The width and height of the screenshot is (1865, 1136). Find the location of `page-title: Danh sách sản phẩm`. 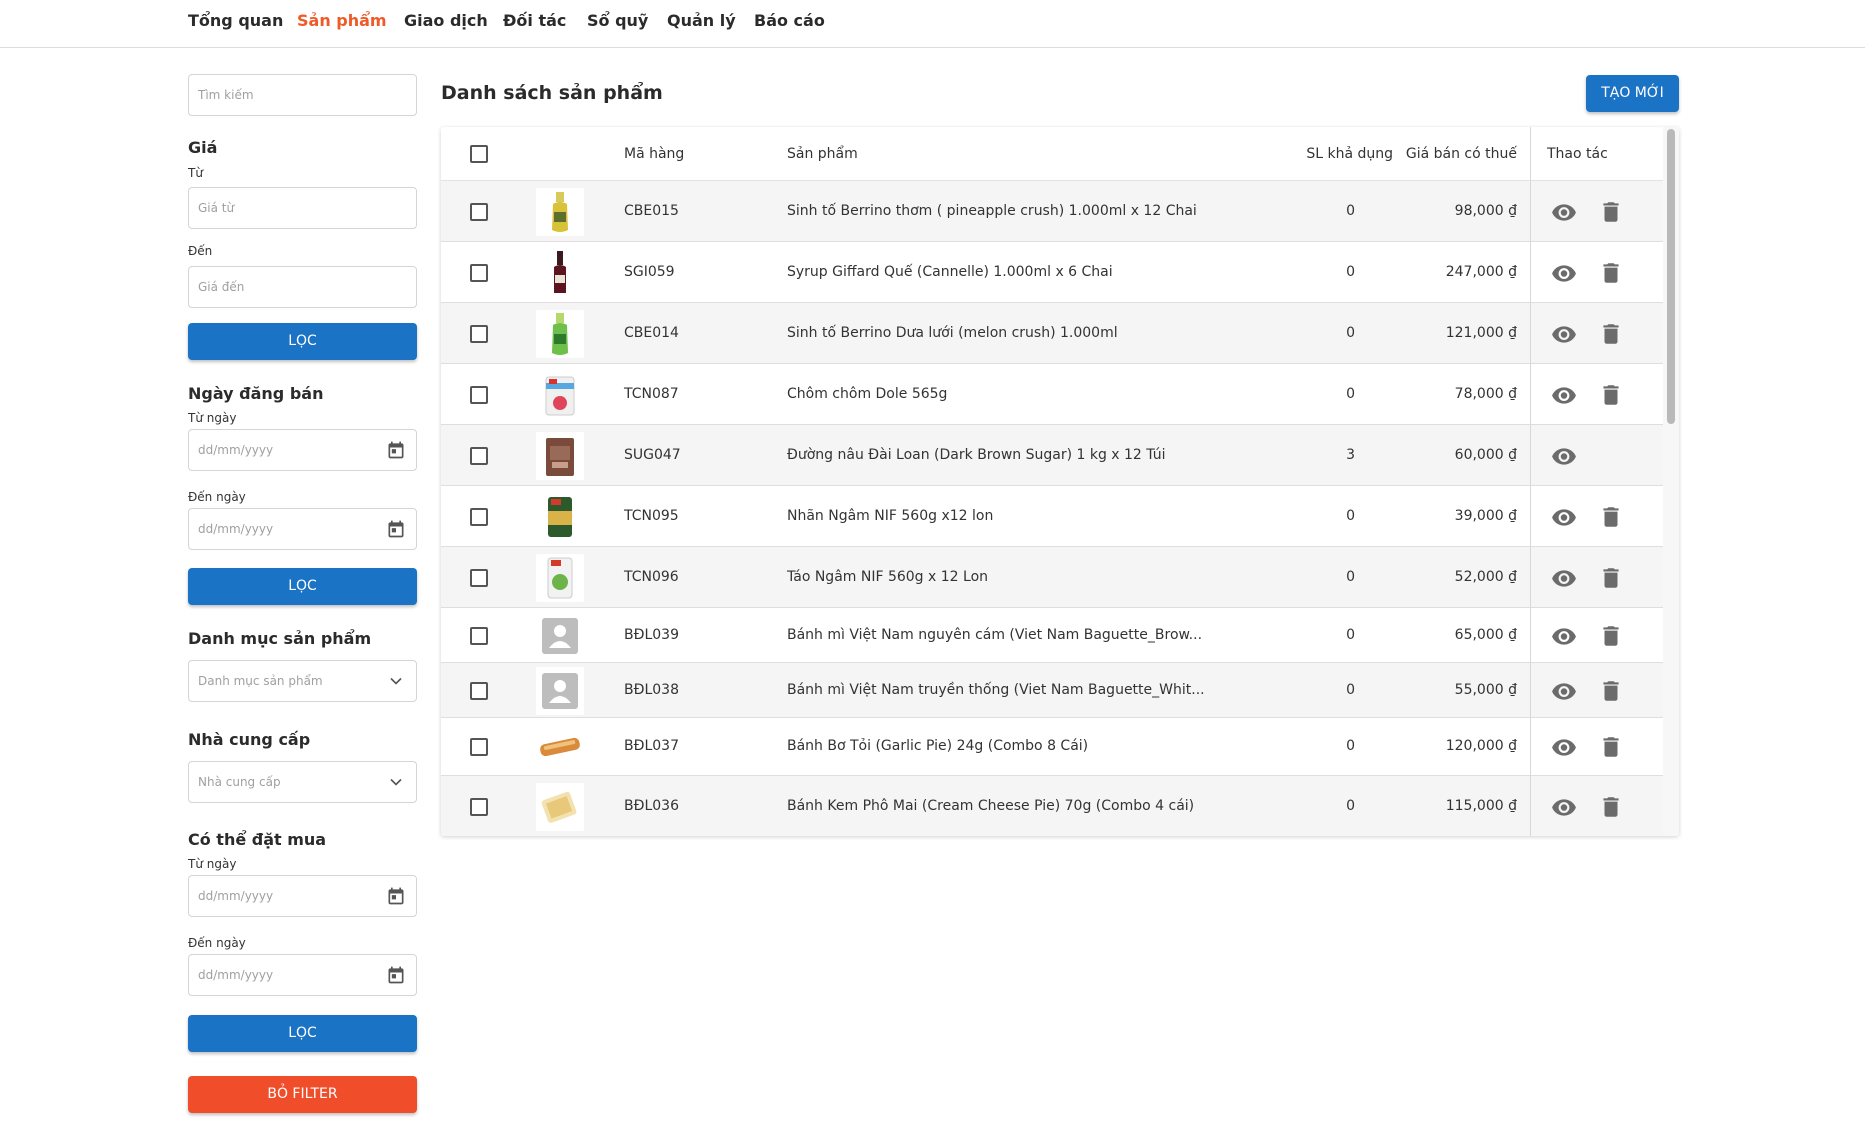

page-title: Danh sách sản phẩm is located at coordinates (552, 93).